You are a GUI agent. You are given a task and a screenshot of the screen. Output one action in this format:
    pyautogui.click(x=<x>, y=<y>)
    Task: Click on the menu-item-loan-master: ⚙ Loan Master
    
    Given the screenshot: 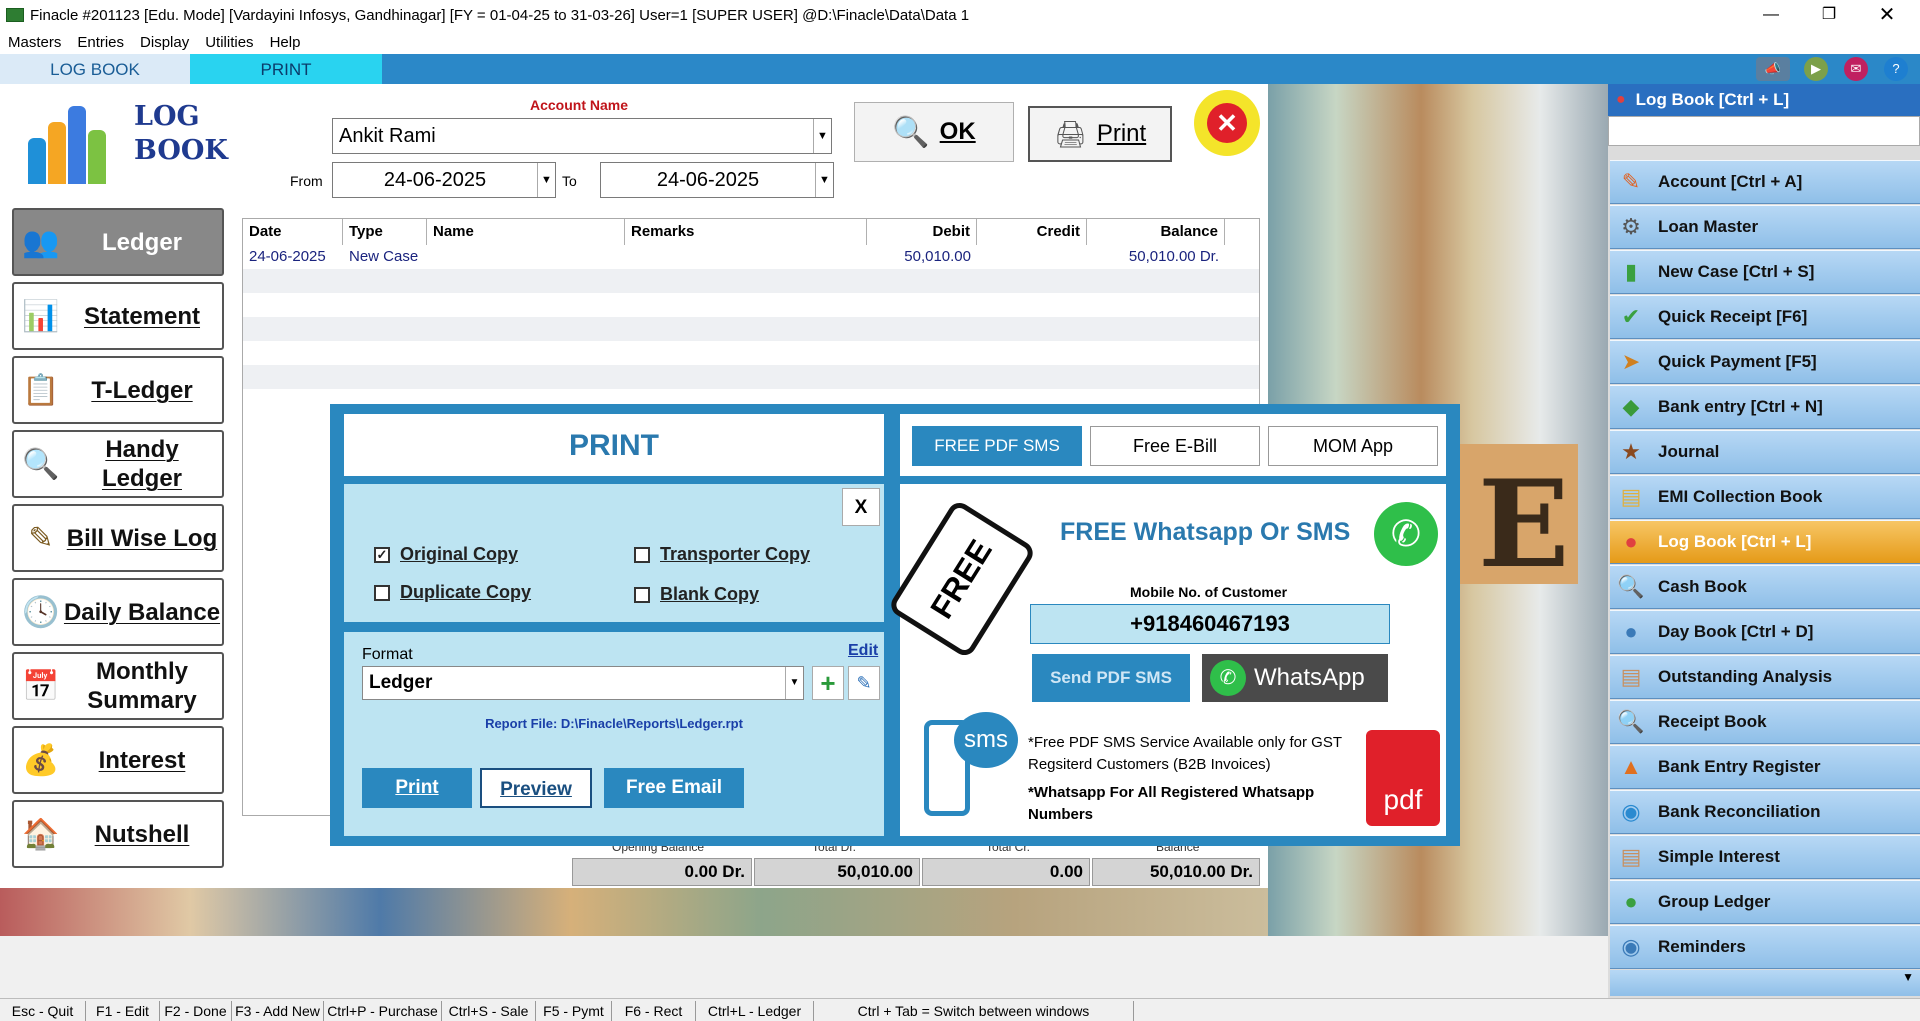 What is the action you would take?
    pyautogui.click(x=1765, y=227)
    